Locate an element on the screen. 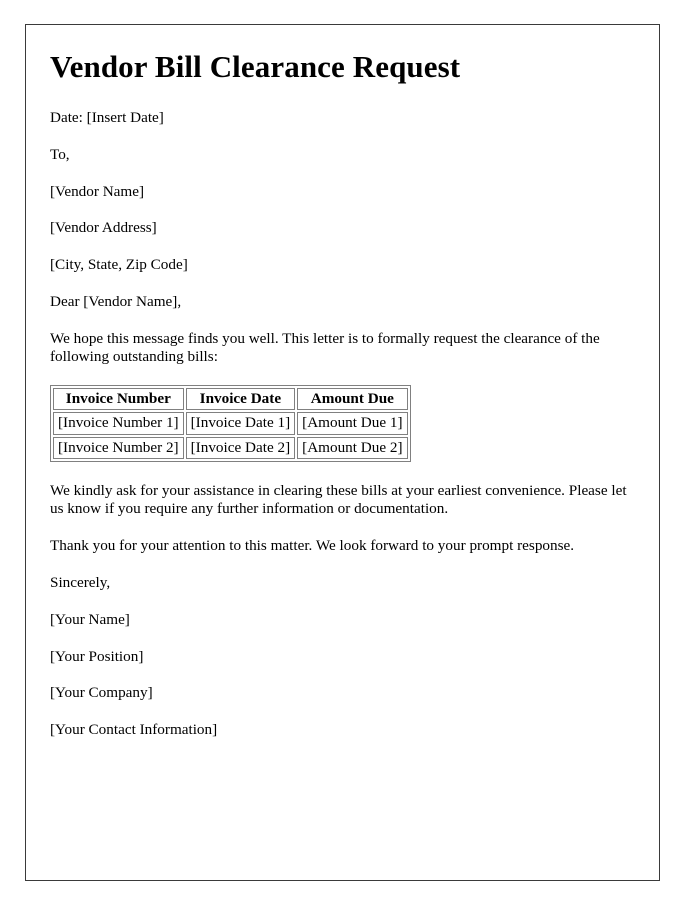 This screenshot has width=700, height=900. cell-amount-due: [Amount Due 2] is located at coordinates (352, 447).